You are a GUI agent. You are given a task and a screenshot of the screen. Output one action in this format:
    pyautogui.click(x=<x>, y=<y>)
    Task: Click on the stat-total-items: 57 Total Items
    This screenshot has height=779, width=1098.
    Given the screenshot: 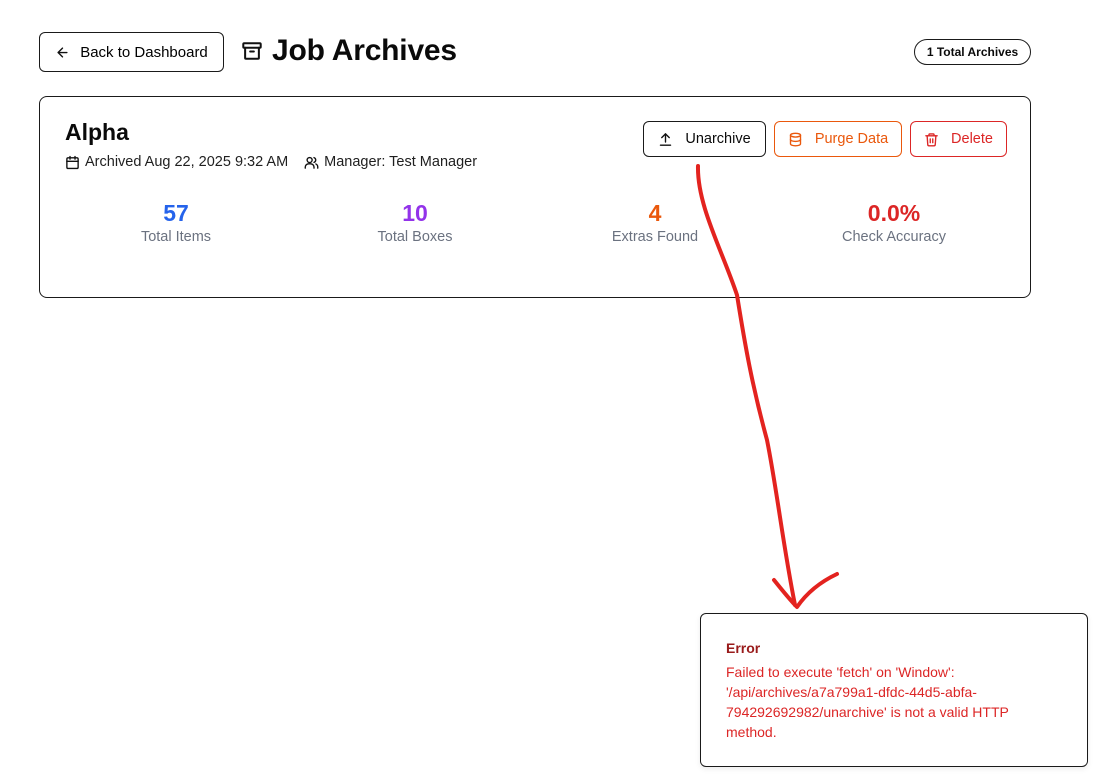 What is the action you would take?
    pyautogui.click(x=176, y=222)
    